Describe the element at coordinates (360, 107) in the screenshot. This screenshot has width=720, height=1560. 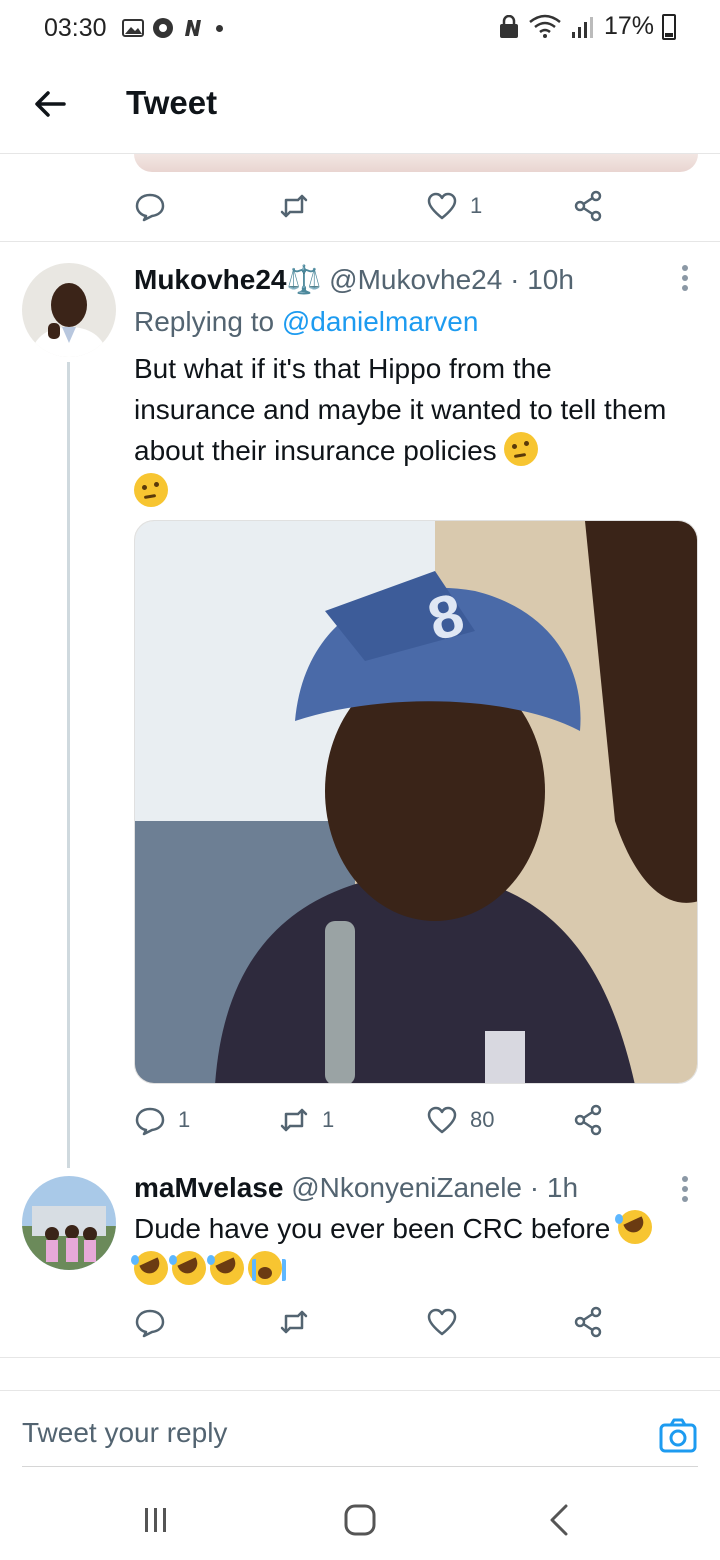
I see `app-header: Tweet` at that location.